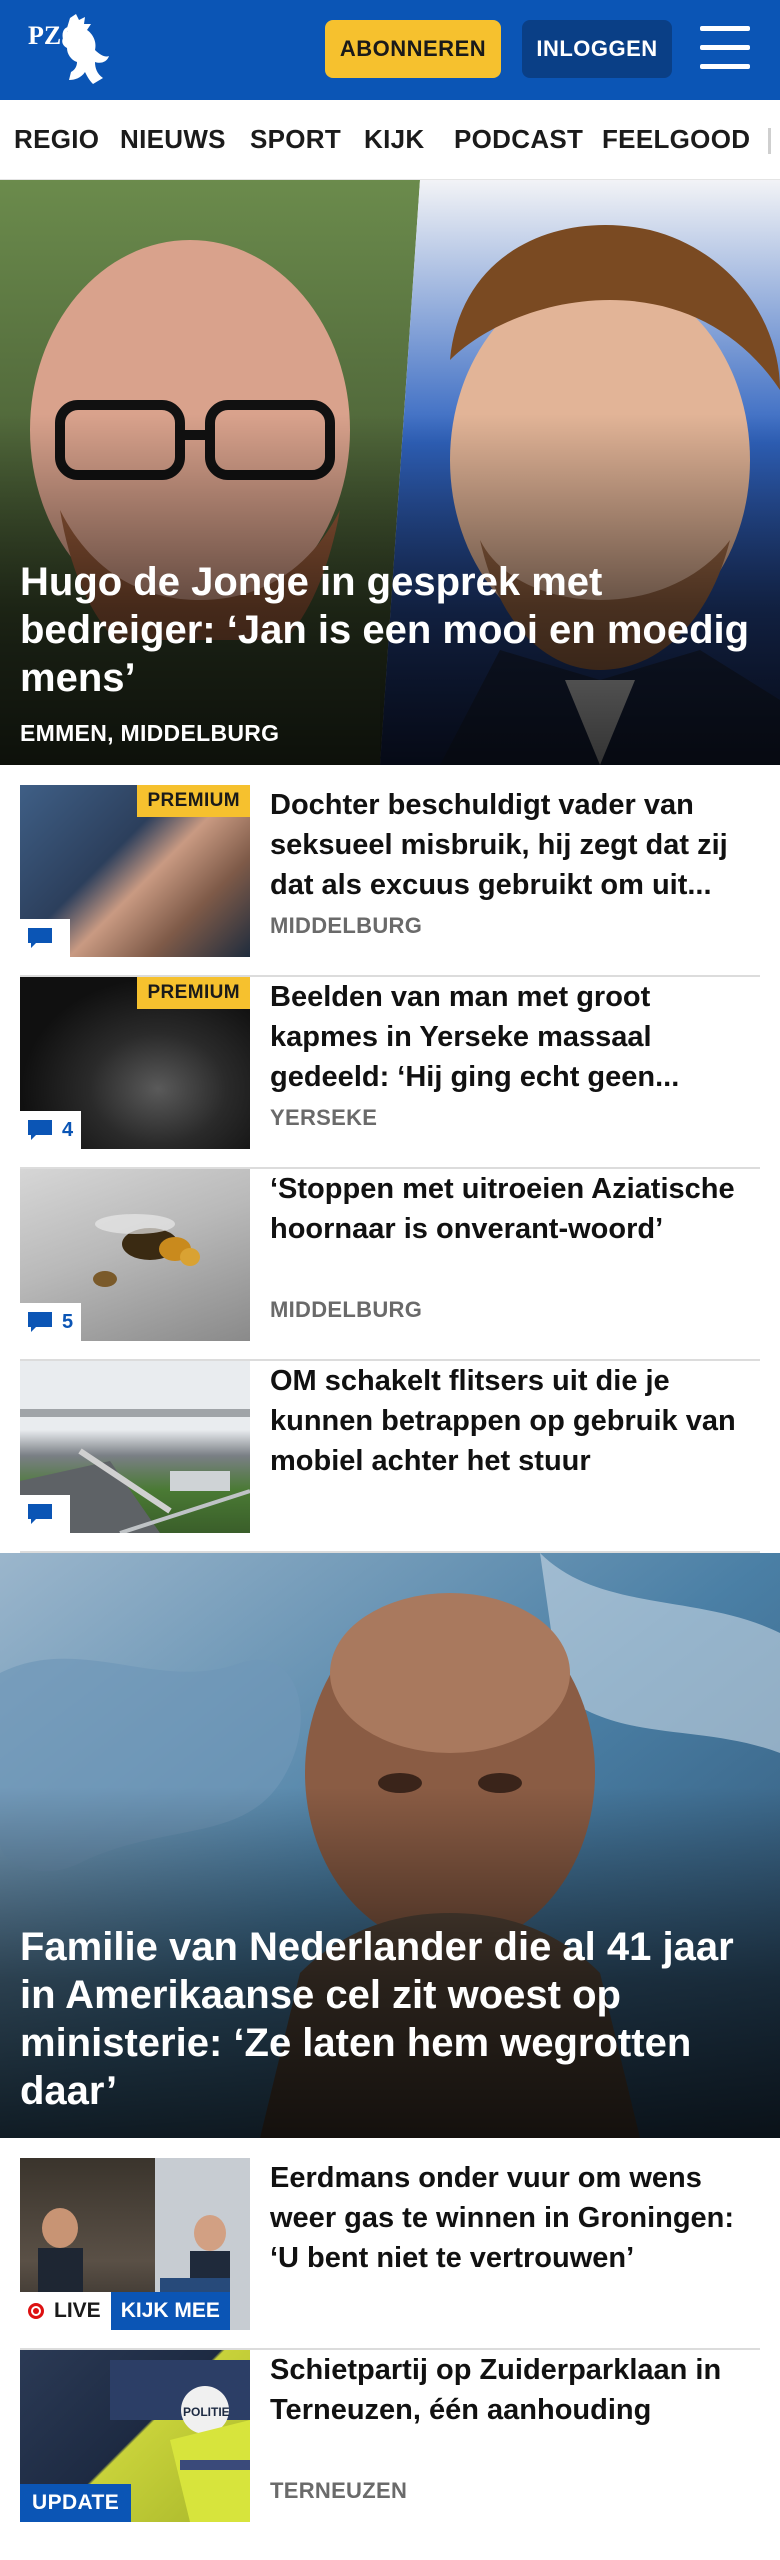 This screenshot has height=2560, width=780. I want to click on article-thumbnail: LIVE KIJK MEE, so click(135, 2244).